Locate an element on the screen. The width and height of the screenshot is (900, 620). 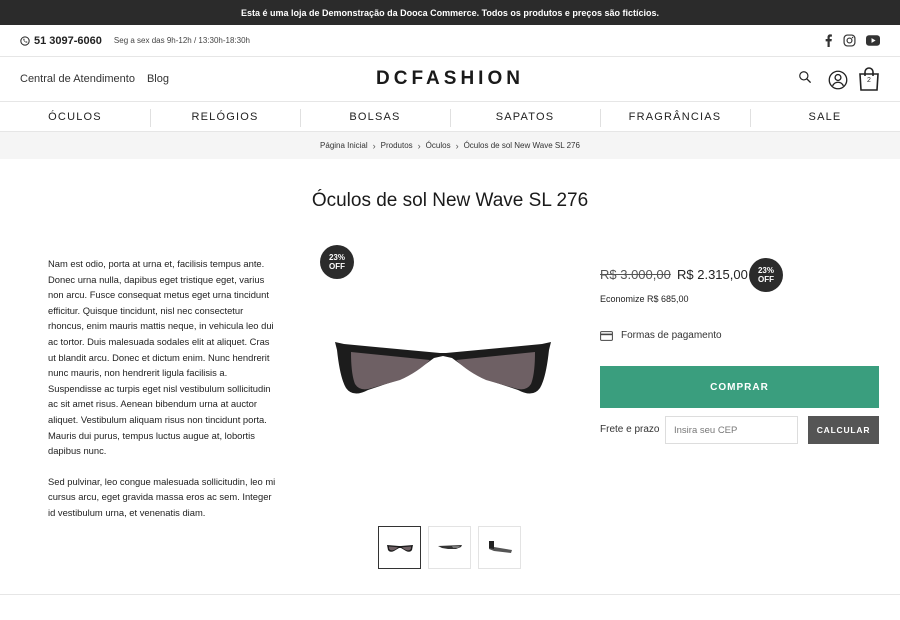
payment-methods-label: Formas de pagamento is located at coordinates (671, 335).